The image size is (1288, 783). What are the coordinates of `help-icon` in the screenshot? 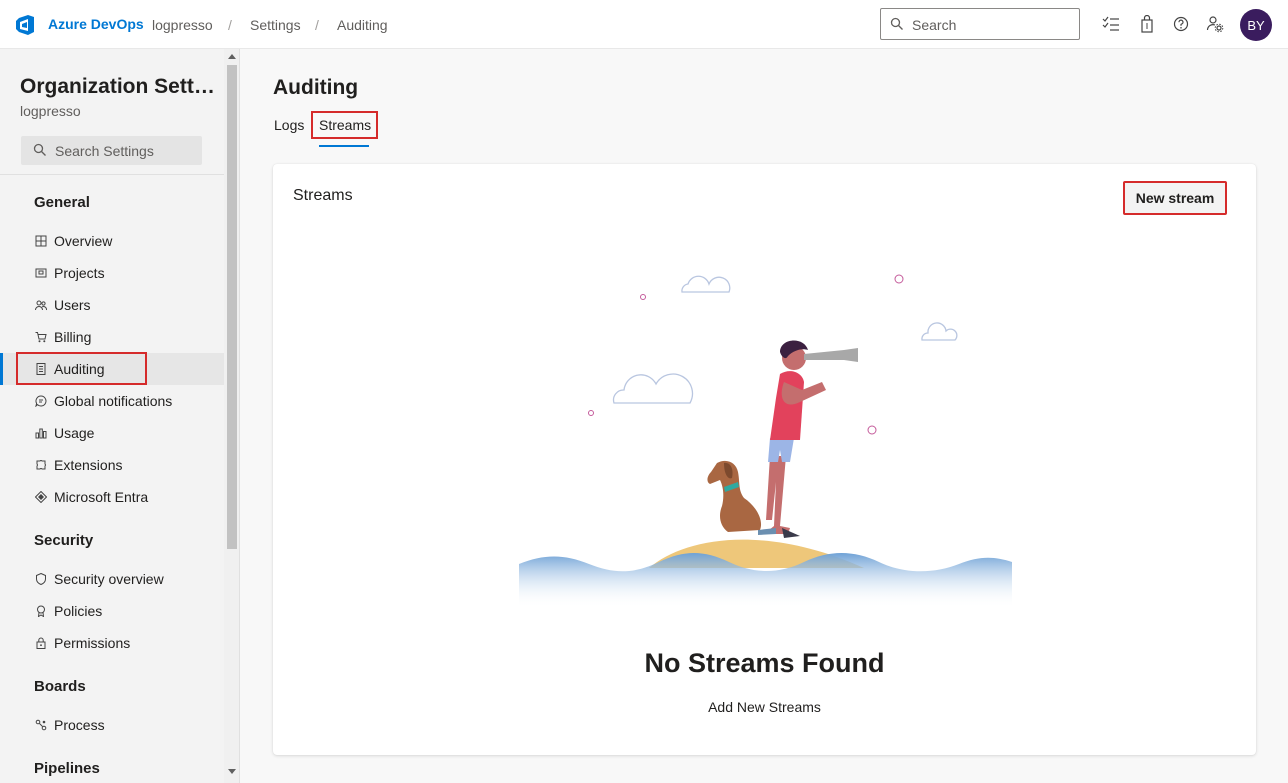 It's located at (1181, 24).